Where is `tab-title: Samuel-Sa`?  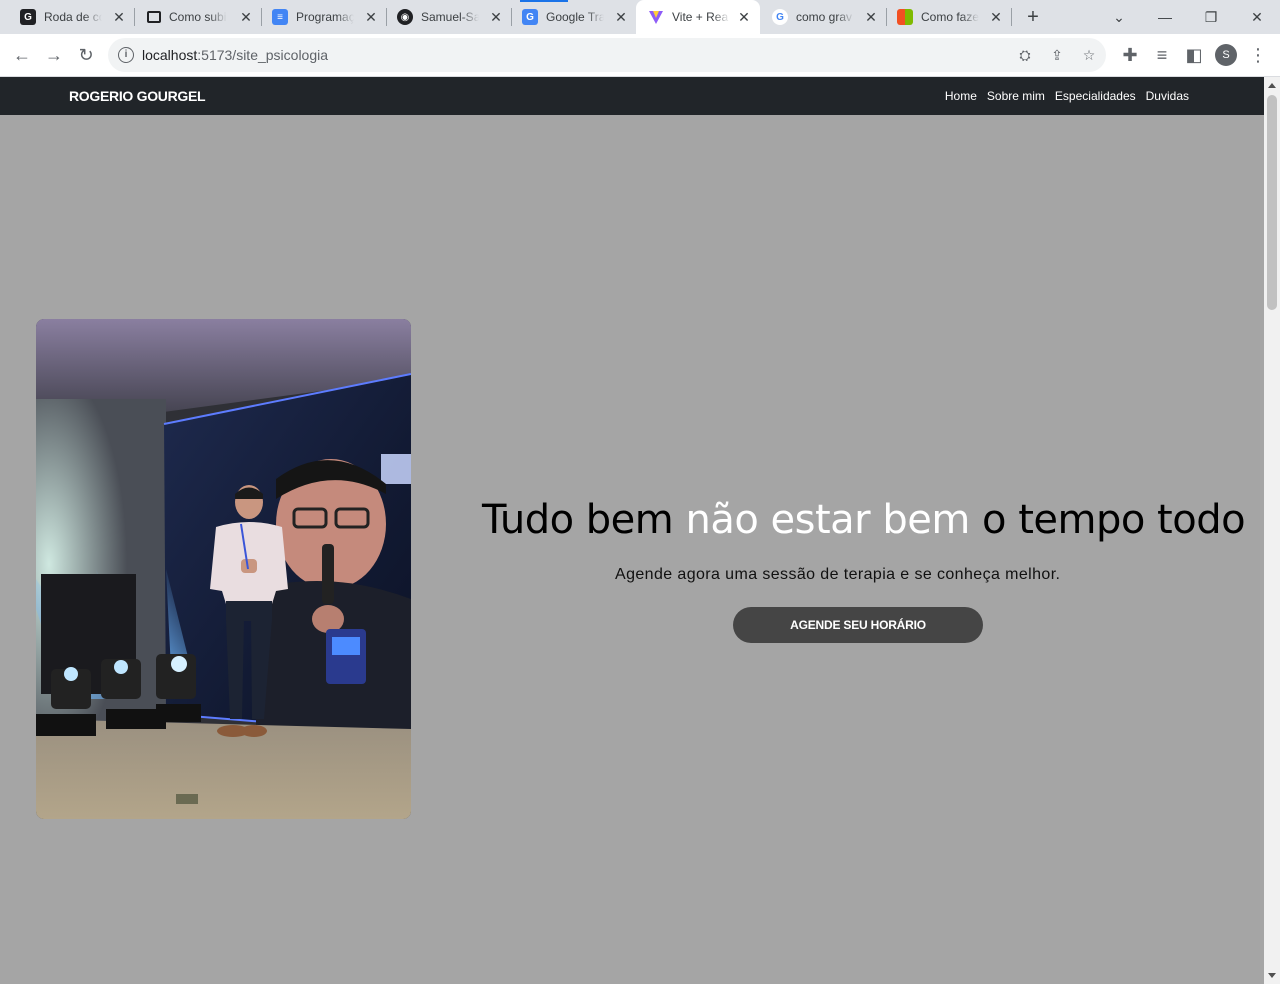 tab-title: Samuel-Sa is located at coordinates (450, 17).